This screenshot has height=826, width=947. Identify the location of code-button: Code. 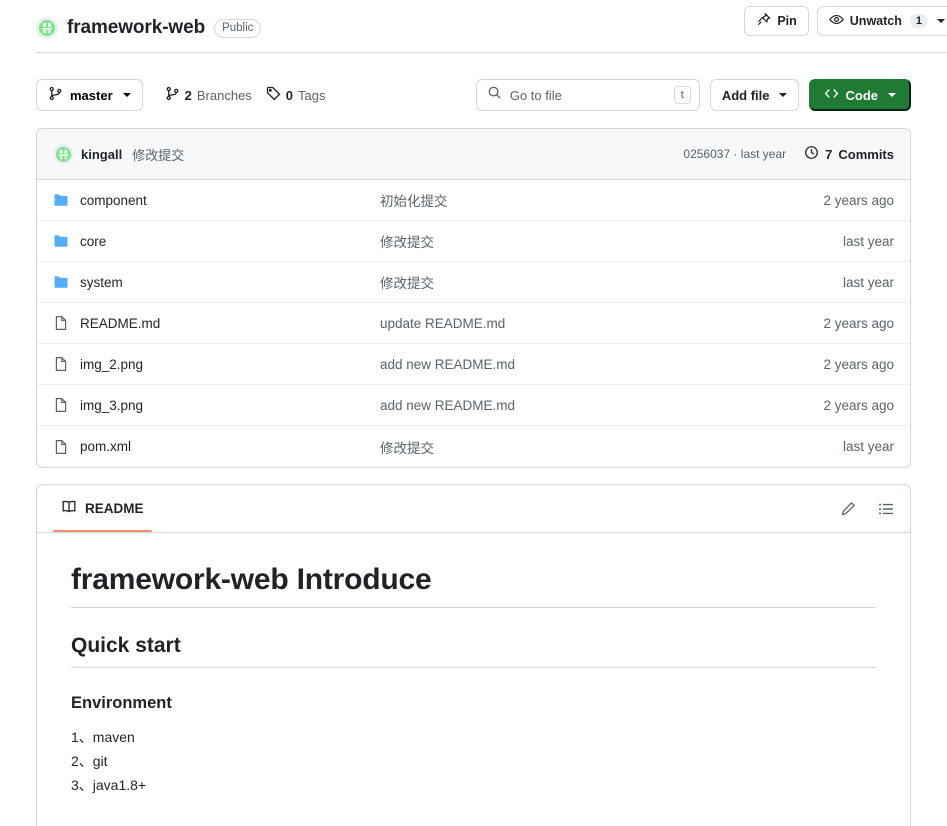
(859, 95).